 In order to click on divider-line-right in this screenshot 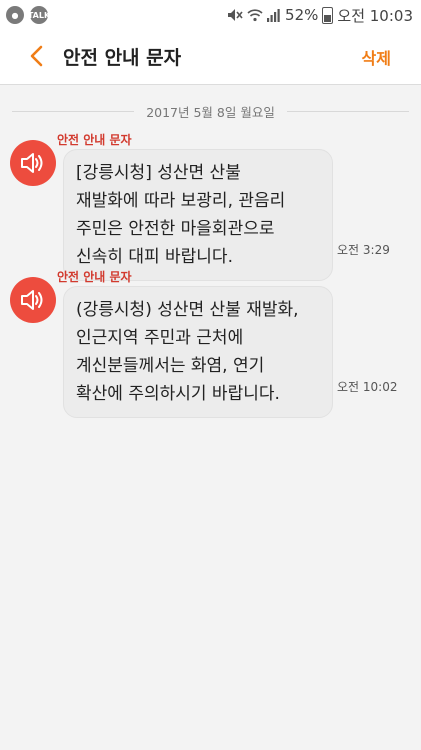, I will do `click(348, 111)`.